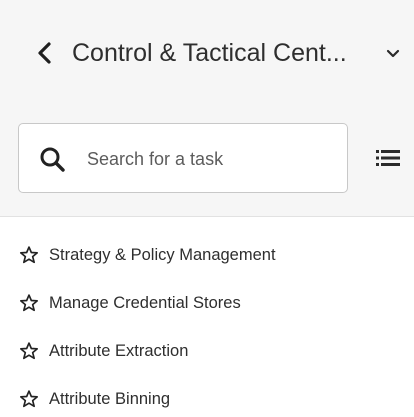 This screenshot has width=414, height=417. I want to click on search-box, so click(183, 158).